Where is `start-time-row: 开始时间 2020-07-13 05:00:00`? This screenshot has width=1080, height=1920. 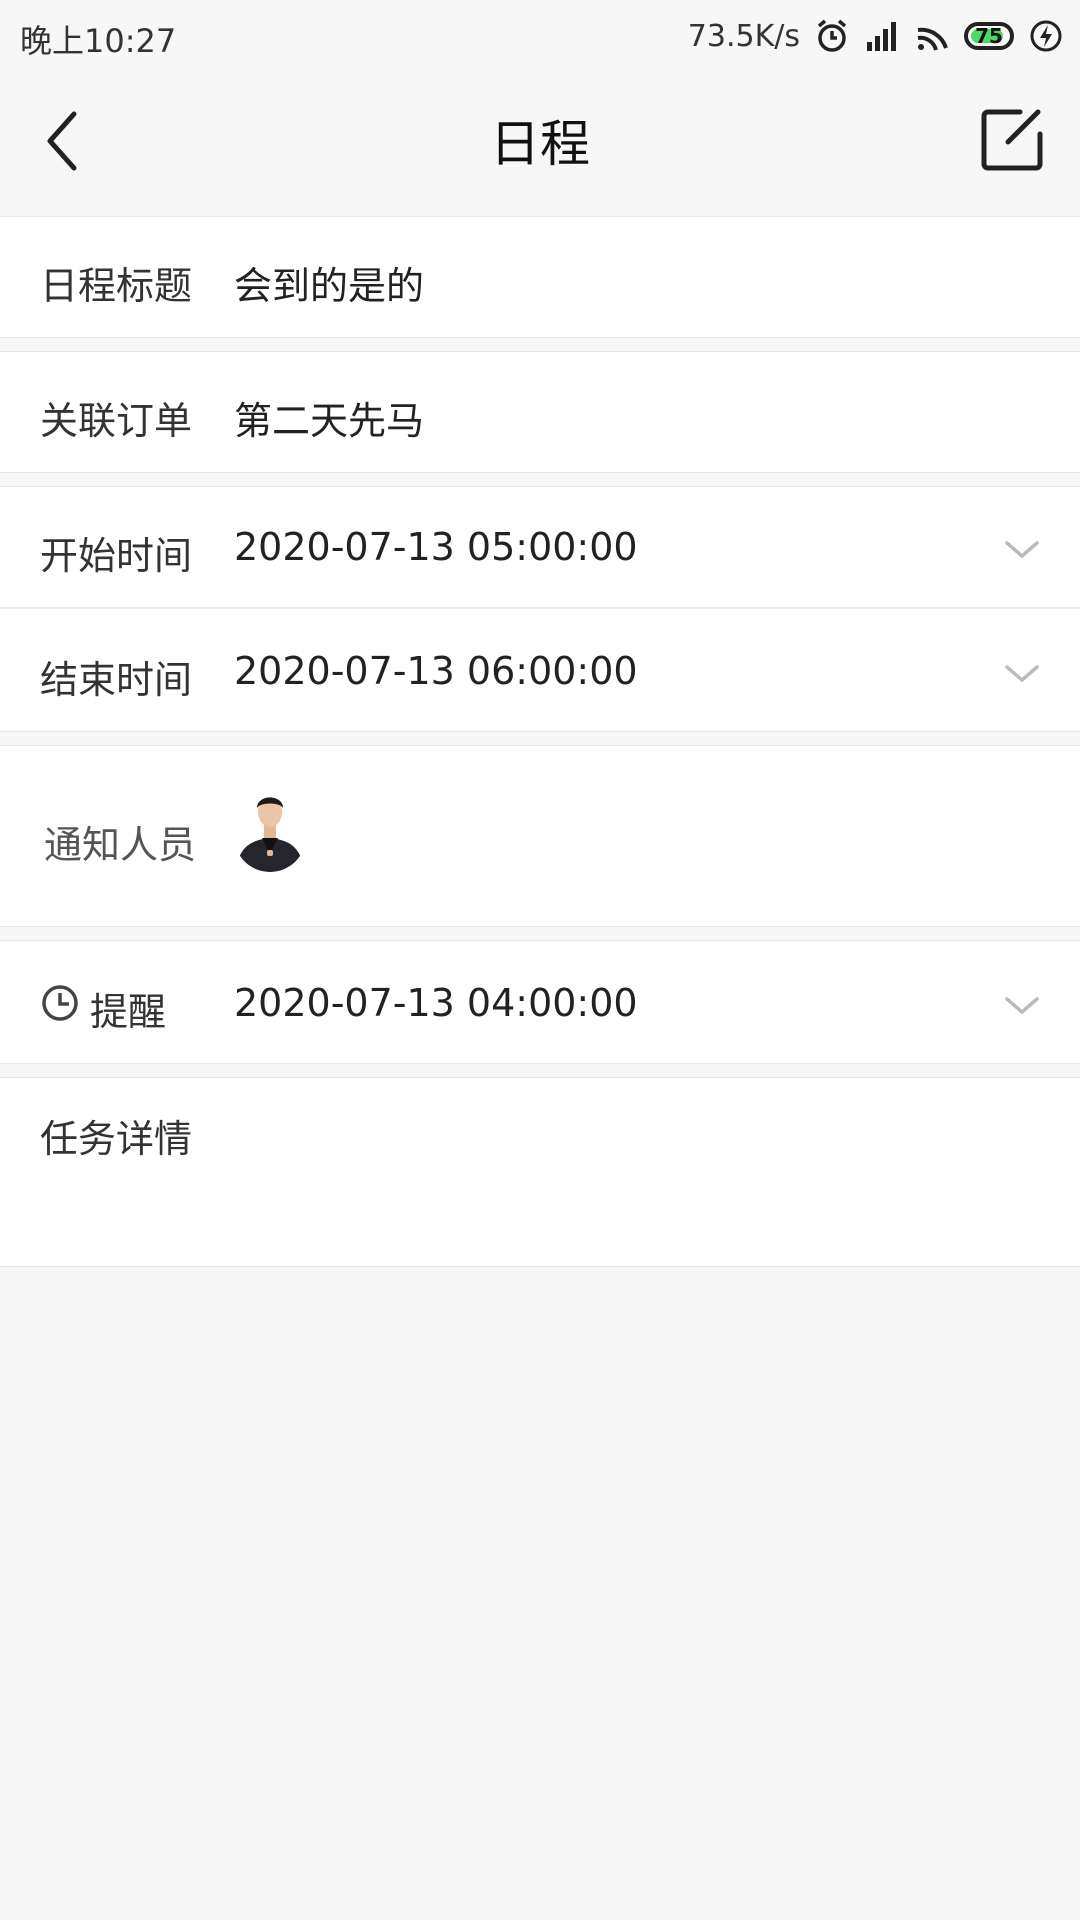 start-time-row: 开始时间 2020-07-13 05:00:00 is located at coordinates (540, 547).